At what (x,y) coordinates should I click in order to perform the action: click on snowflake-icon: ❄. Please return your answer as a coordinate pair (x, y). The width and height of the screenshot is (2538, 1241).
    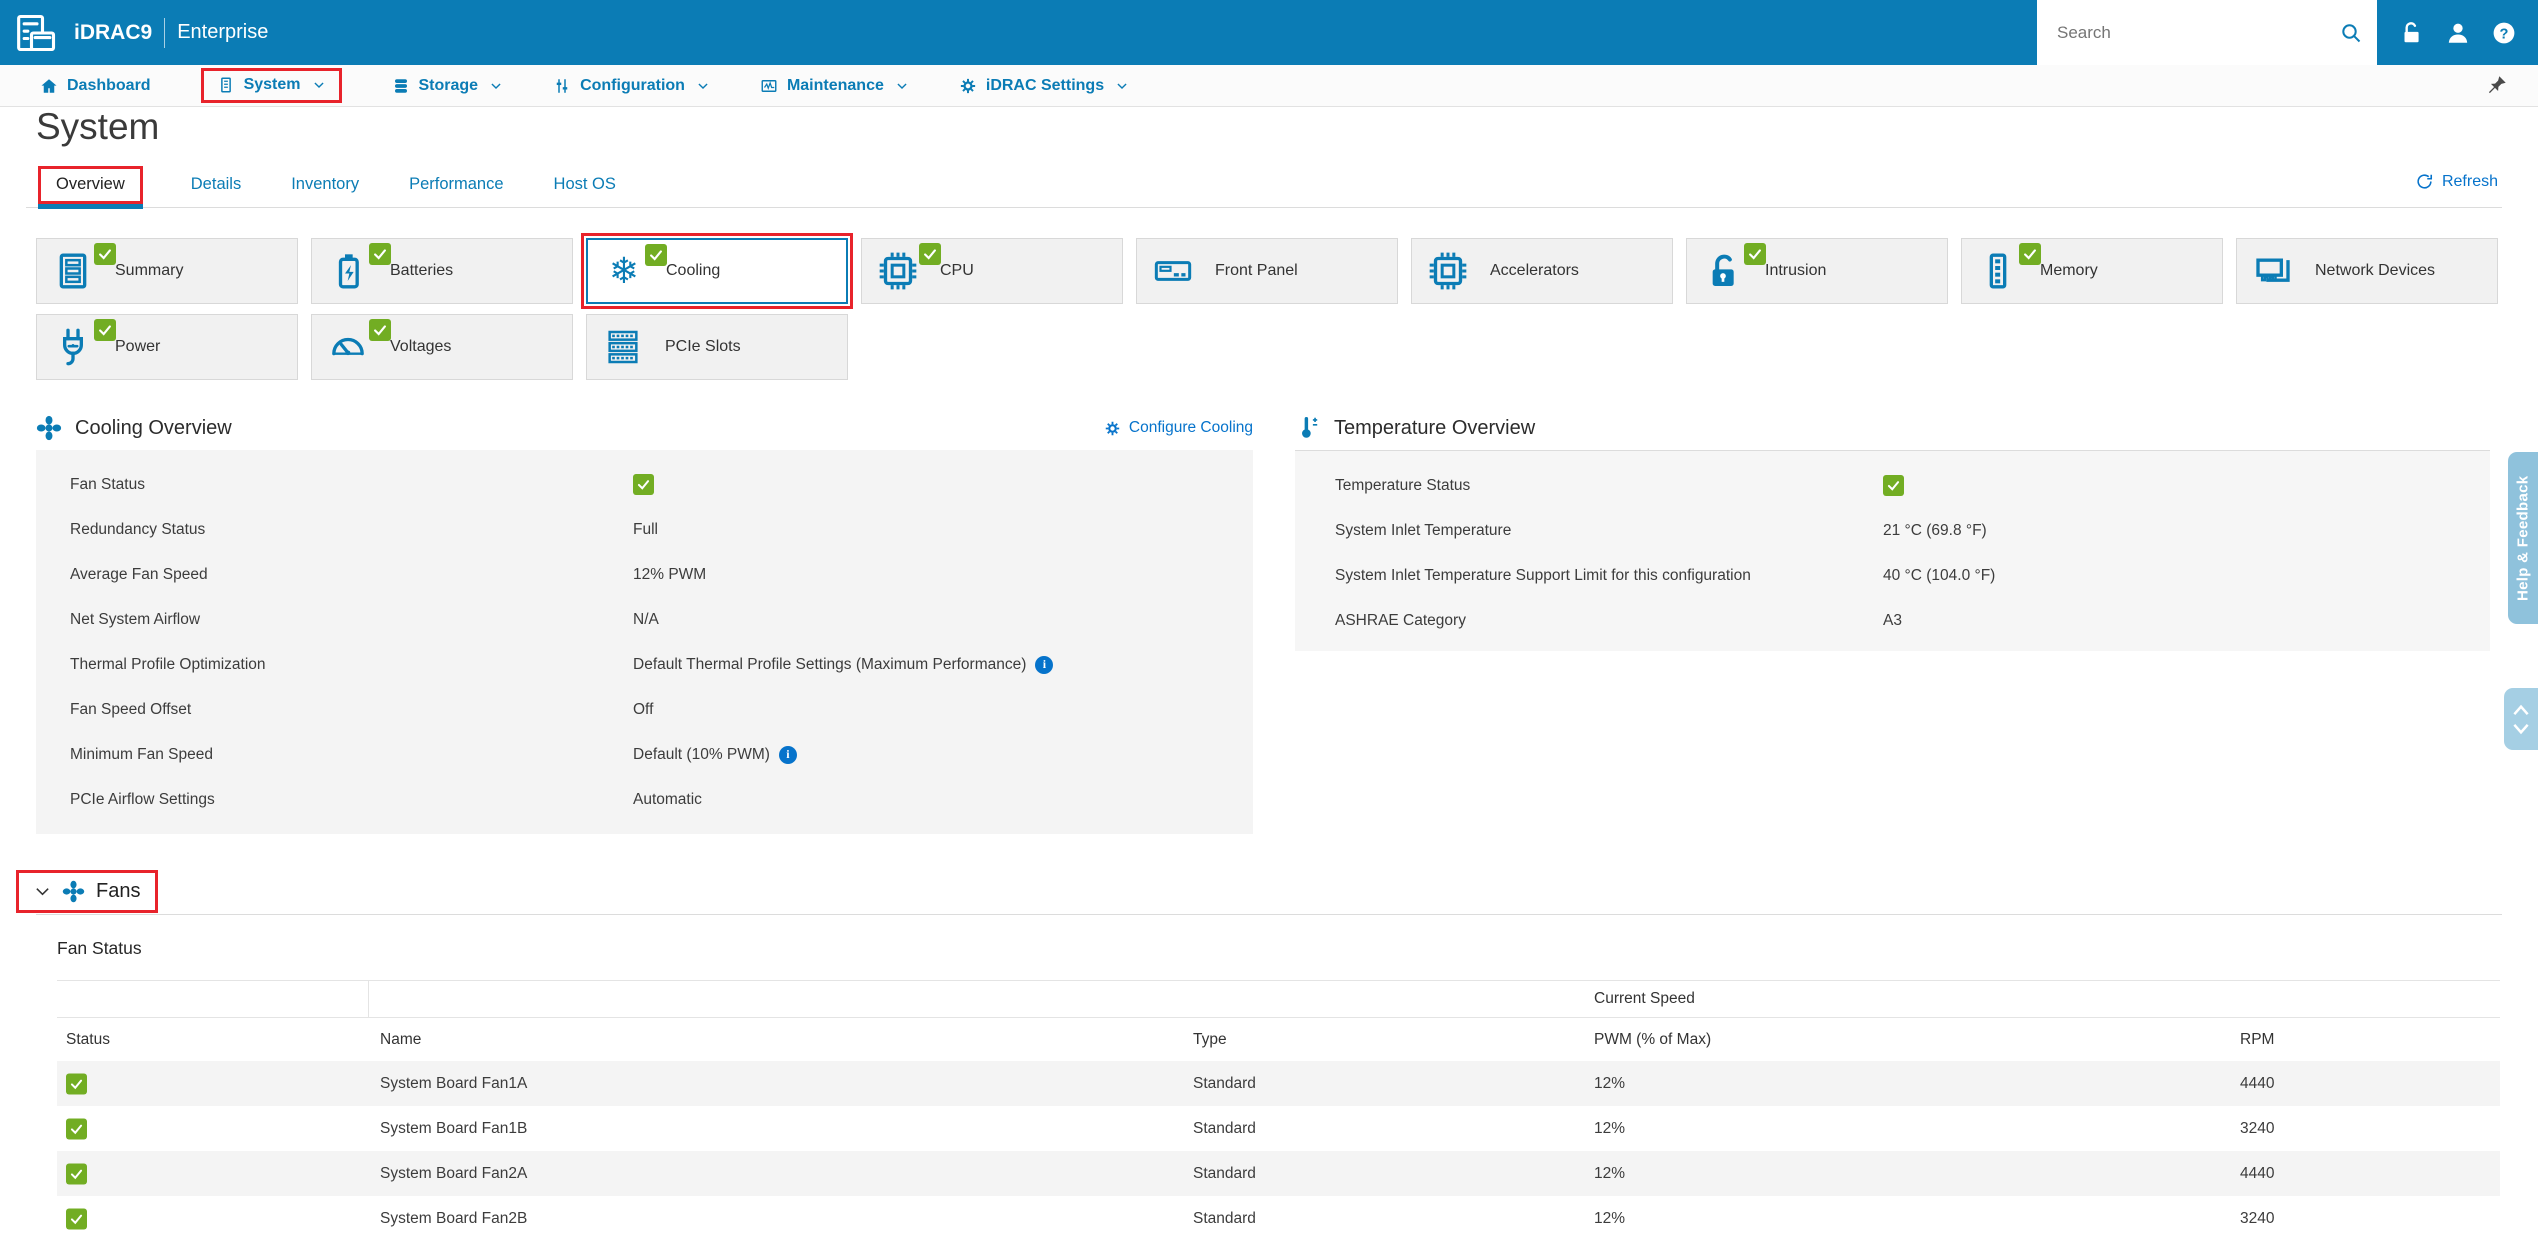
    Looking at the image, I should click on (624, 270).